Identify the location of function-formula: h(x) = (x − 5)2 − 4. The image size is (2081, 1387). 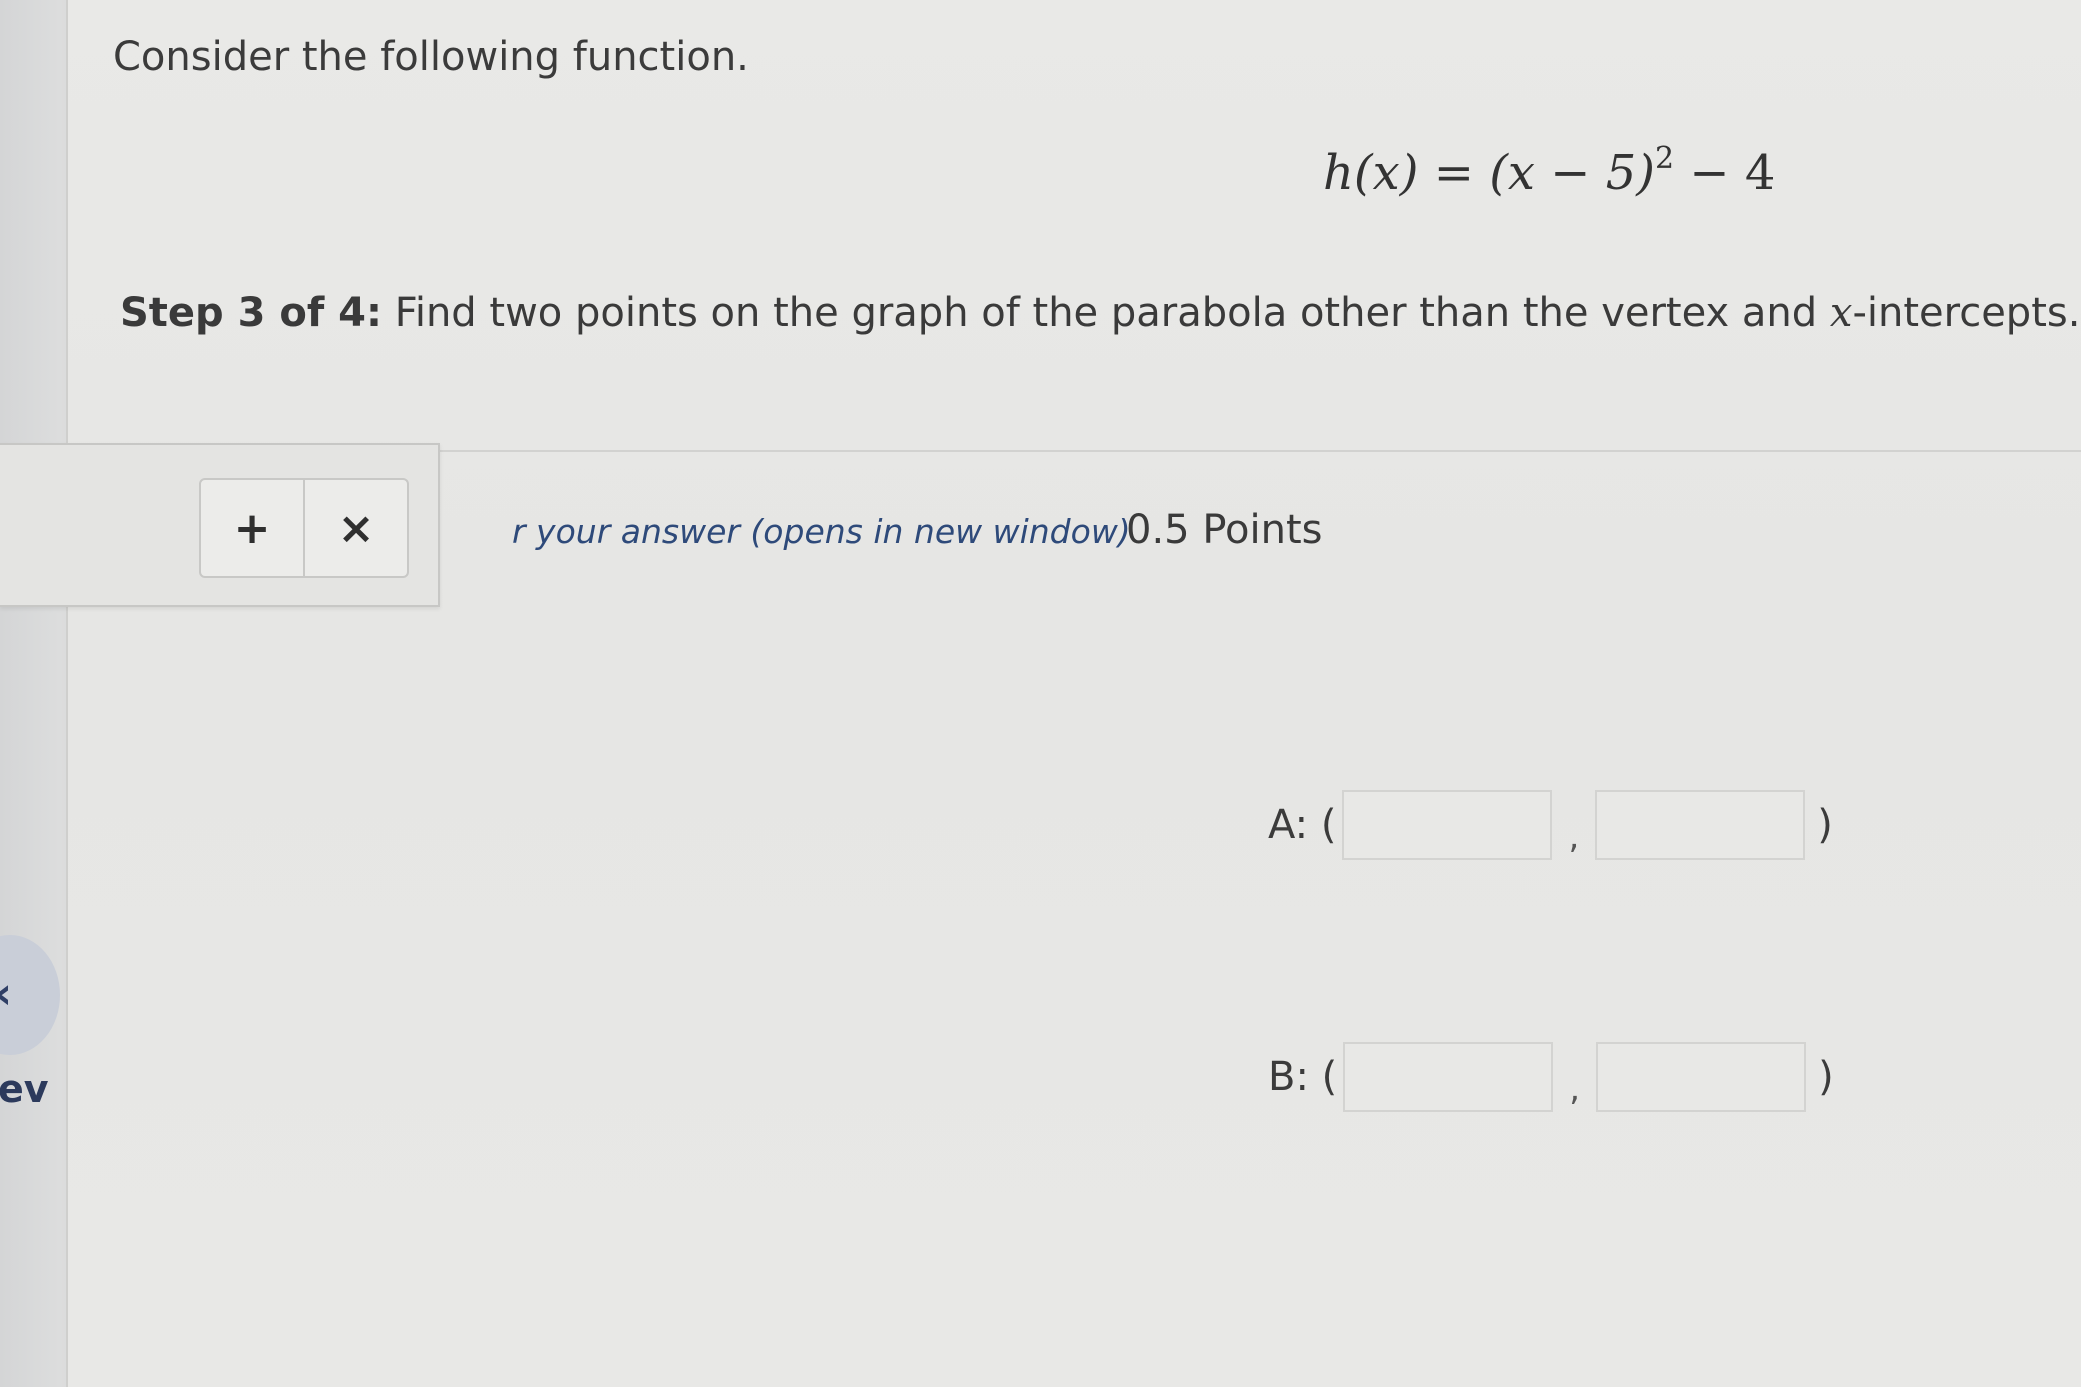
(1549, 171).